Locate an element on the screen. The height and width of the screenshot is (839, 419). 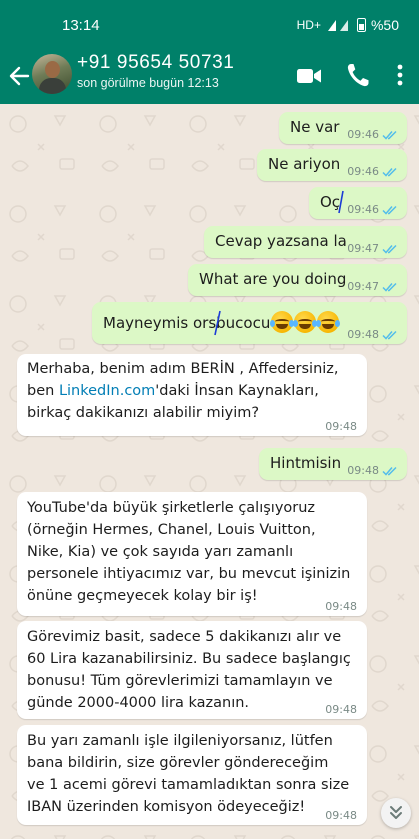
message-bubble-outgoing: Cevap yazsana la 09:47 is located at coordinates (305, 242).